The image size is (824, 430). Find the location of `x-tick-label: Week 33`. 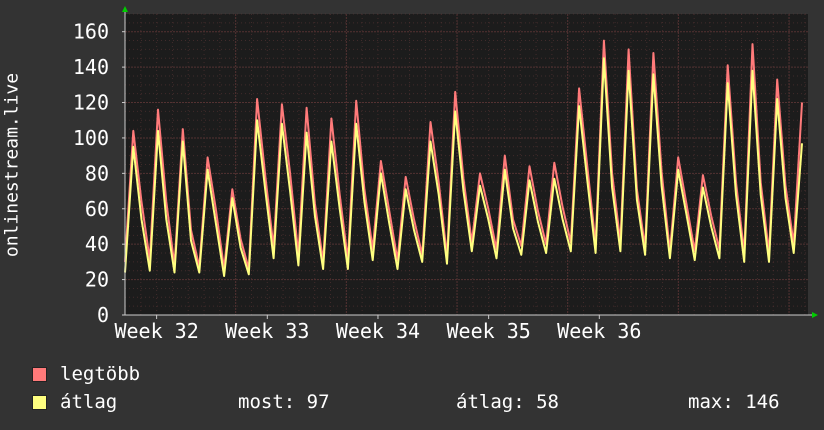

x-tick-label: Week 33 is located at coordinates (267, 331).